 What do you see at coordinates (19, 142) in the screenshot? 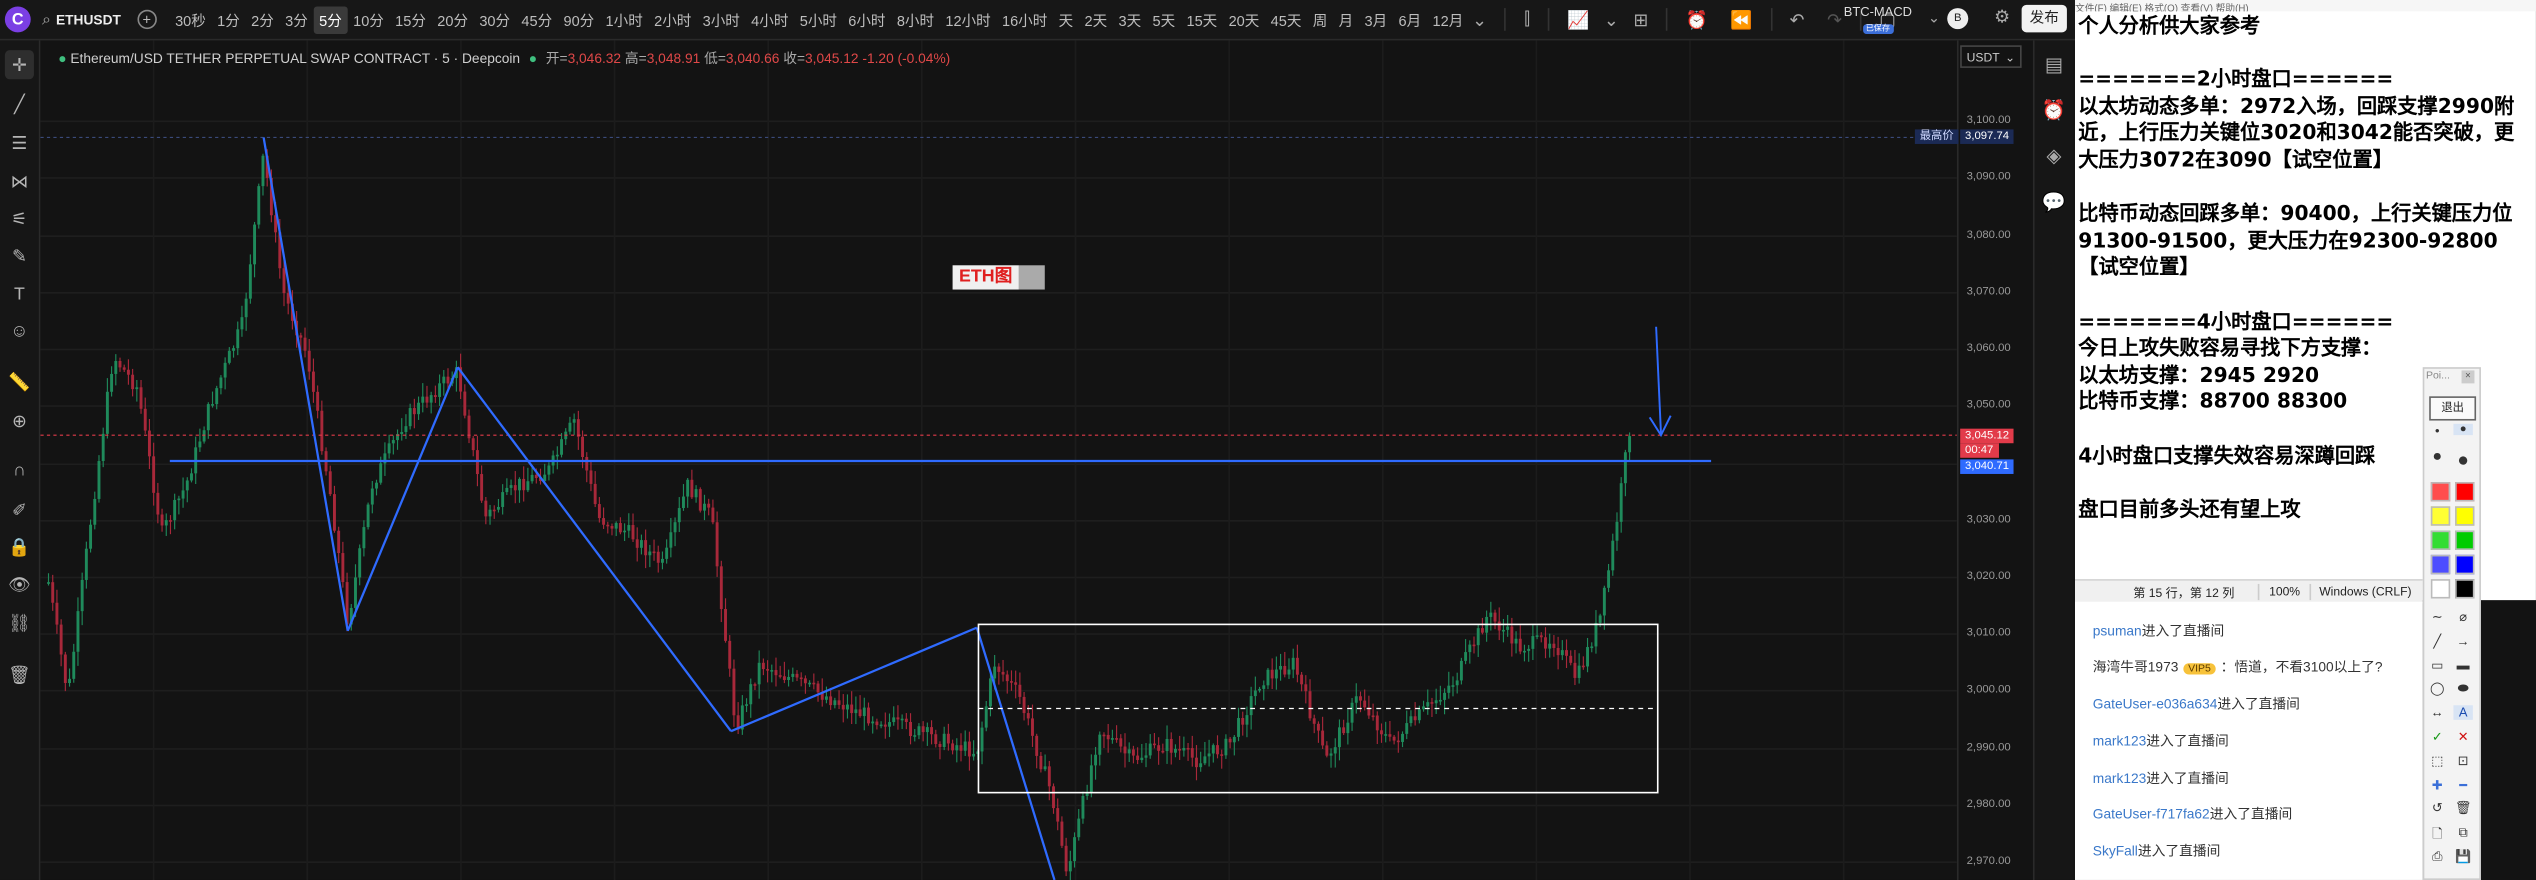
I see `horizontal-lines-icon: ☰` at bounding box center [19, 142].